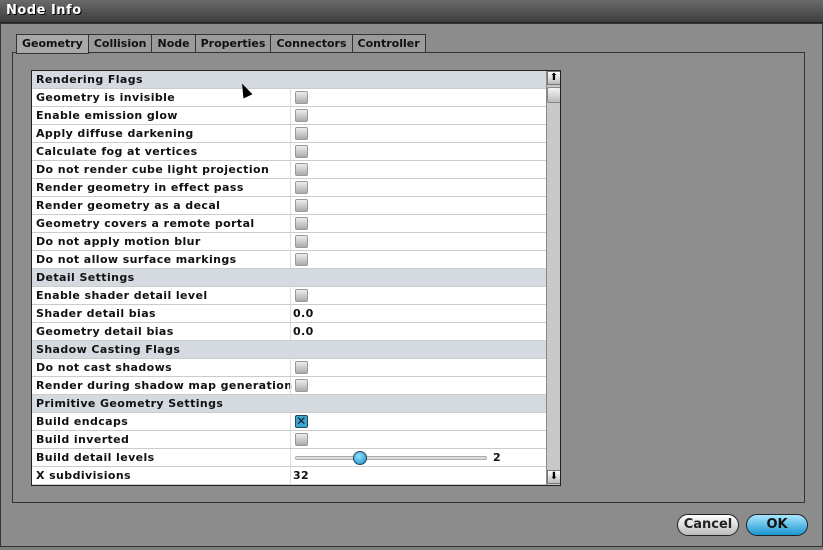  Describe the element at coordinates (106, 97) in the screenshot. I see `property-label: Geometry is invisible` at that location.